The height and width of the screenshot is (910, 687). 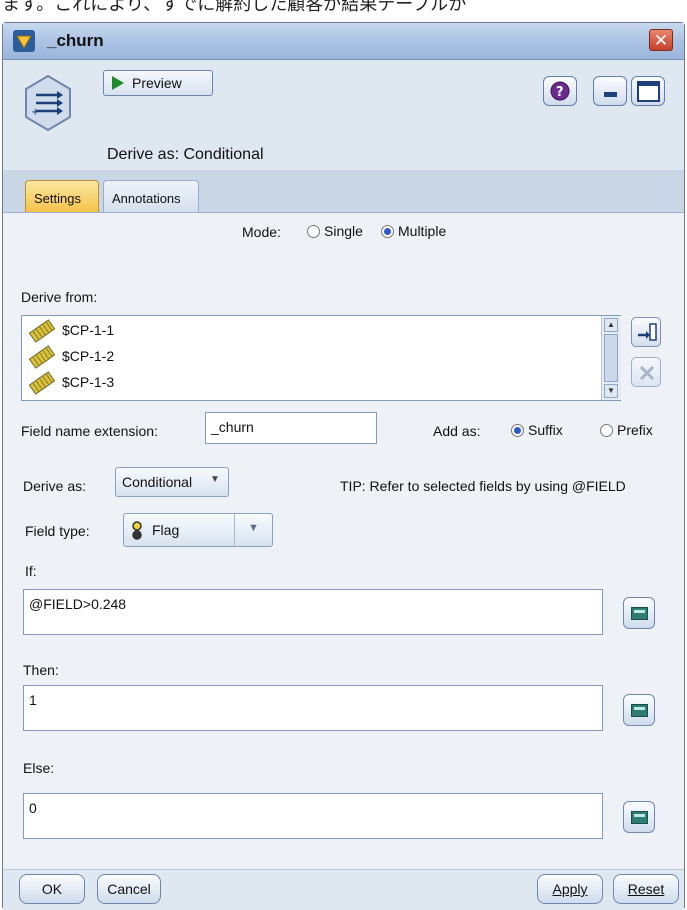 I want to click on field-picker-icon, so click(x=647, y=332).